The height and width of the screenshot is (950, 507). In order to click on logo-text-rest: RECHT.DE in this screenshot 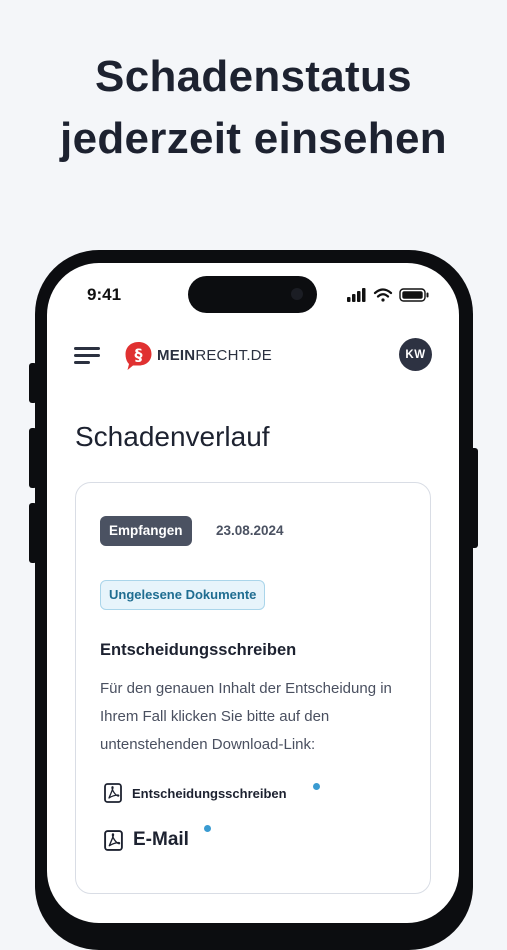, I will do `click(233, 355)`.